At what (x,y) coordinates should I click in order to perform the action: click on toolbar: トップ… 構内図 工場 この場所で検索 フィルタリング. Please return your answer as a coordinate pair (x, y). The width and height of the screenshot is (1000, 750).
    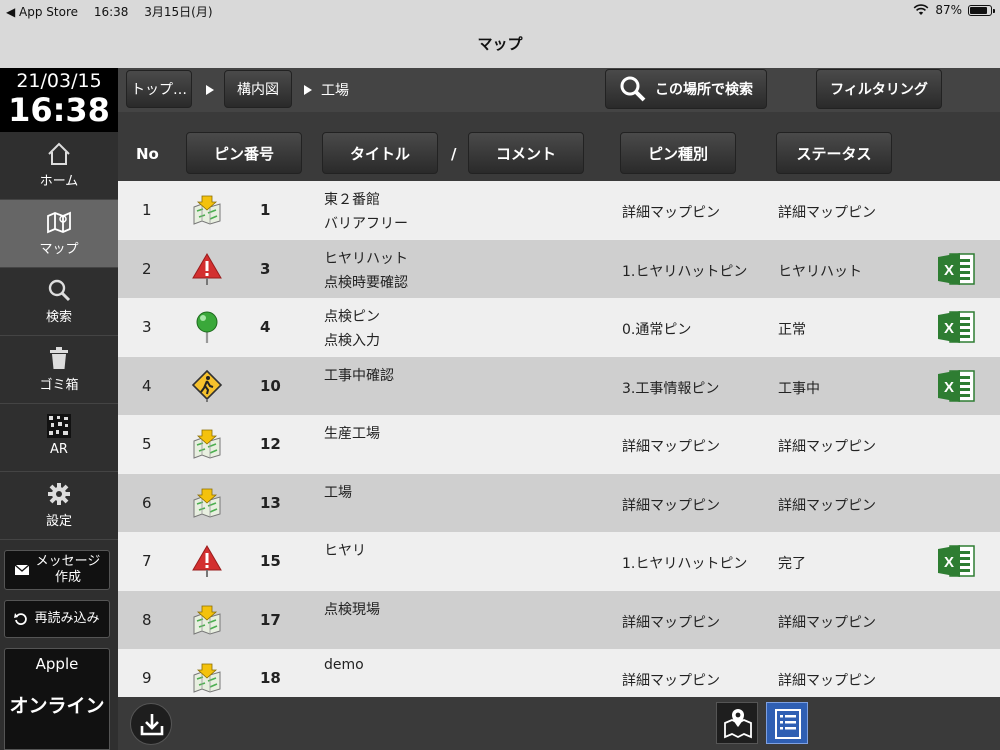
    Looking at the image, I should click on (559, 90).